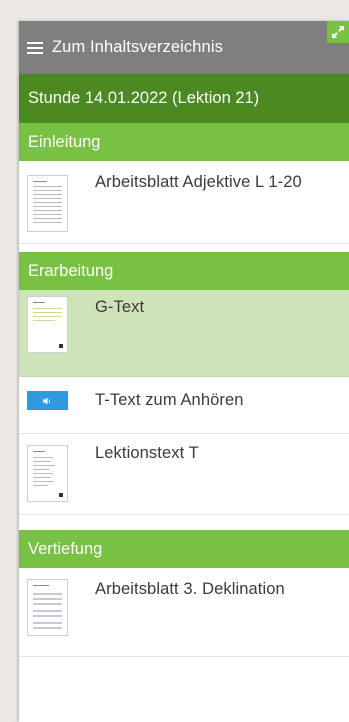 The image size is (349, 722). Describe the element at coordinates (120, 307) in the screenshot. I see `item-label: G-Text` at that location.